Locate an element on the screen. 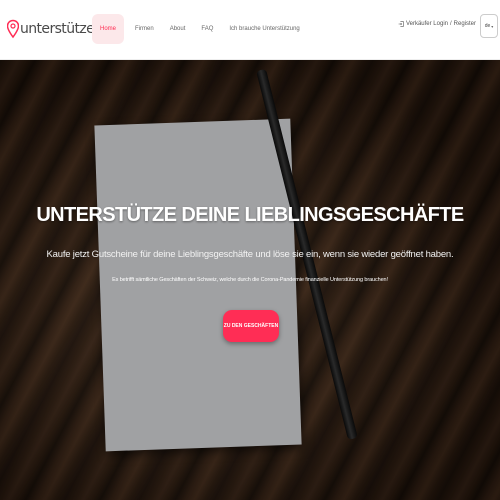 The image size is (500, 500). nav-item-home: Home is located at coordinates (108, 29).